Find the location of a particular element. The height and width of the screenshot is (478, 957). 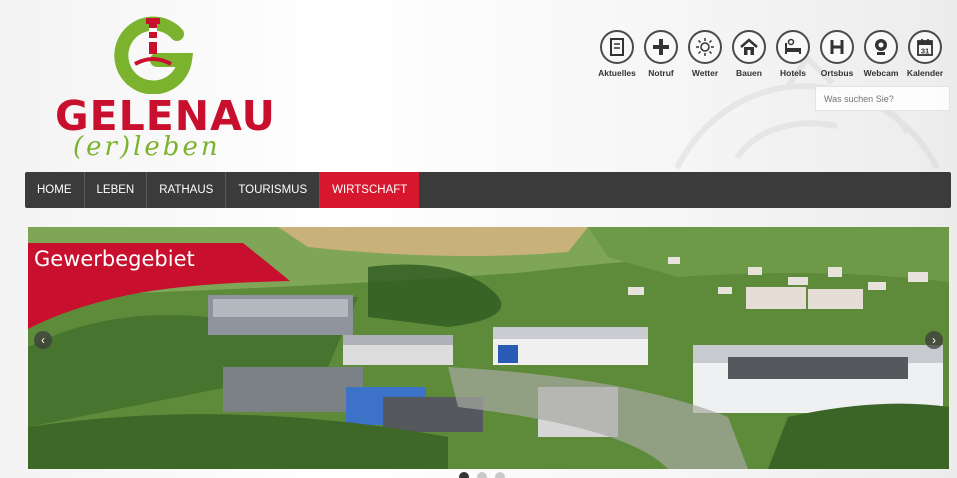

nav-item-rathaus: RATHAUS is located at coordinates (187, 190).